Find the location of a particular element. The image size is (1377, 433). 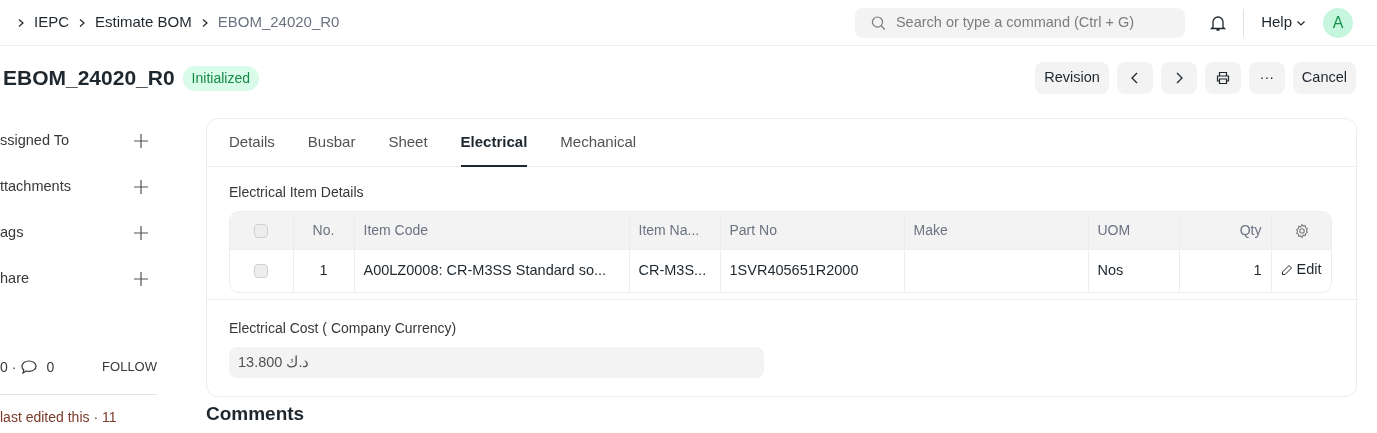

tab: Sheet is located at coordinates (408, 143).